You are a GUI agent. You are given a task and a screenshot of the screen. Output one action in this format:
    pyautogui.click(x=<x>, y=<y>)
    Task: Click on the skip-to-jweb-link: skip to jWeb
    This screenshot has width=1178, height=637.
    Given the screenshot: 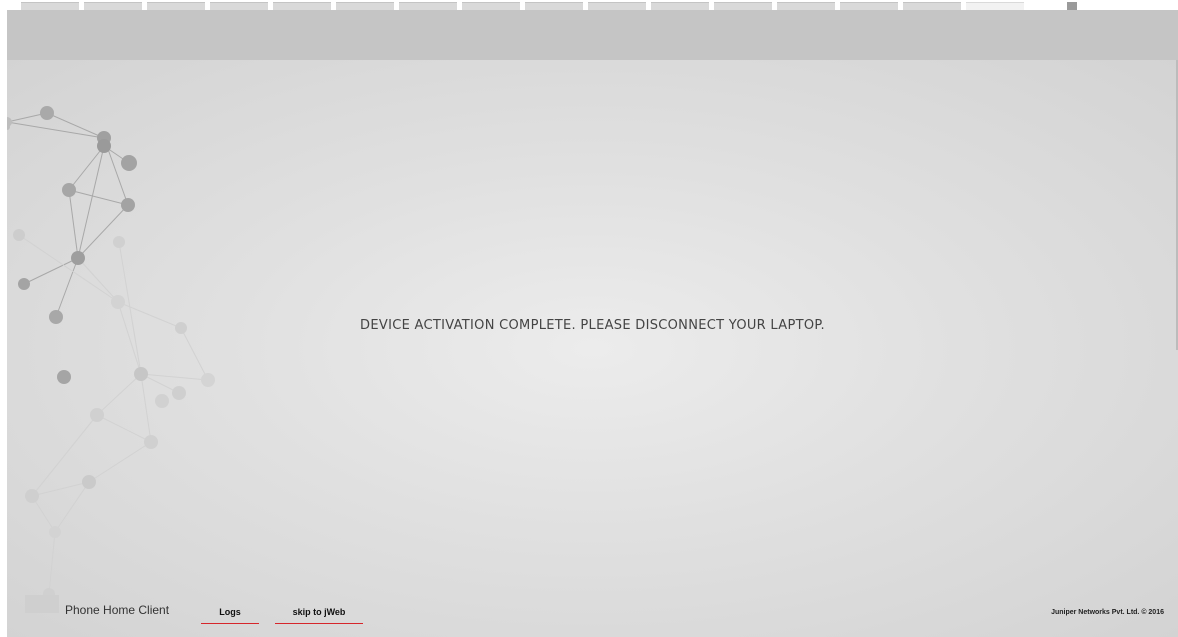 What is the action you would take?
    pyautogui.click(x=319, y=614)
    